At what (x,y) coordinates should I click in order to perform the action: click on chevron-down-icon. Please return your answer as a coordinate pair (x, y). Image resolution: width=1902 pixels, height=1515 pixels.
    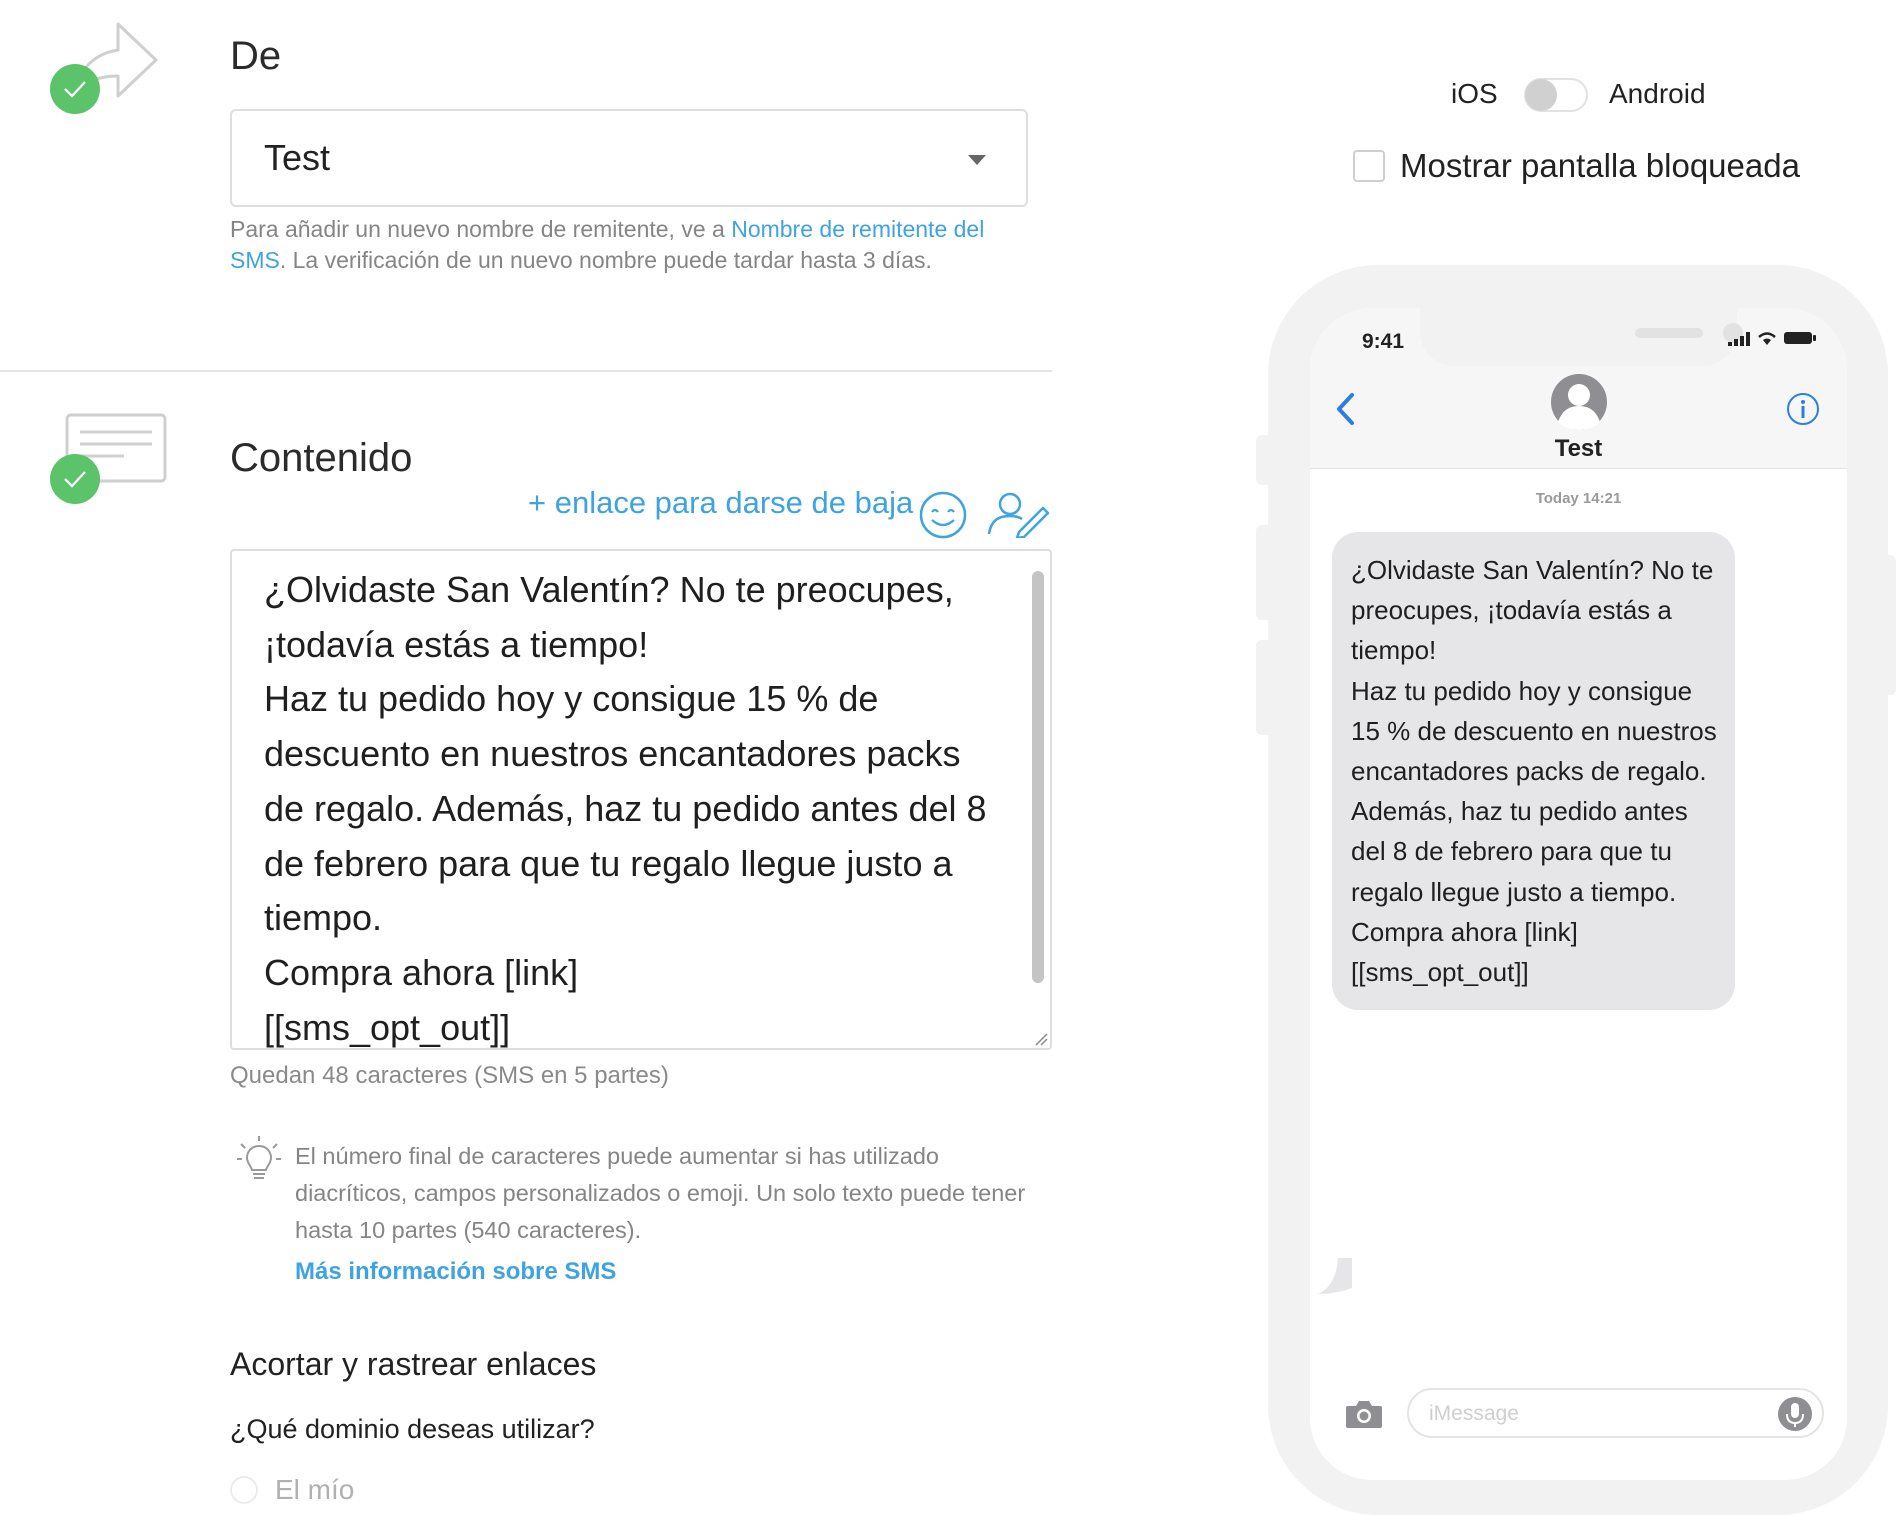
    Looking at the image, I should click on (977, 160).